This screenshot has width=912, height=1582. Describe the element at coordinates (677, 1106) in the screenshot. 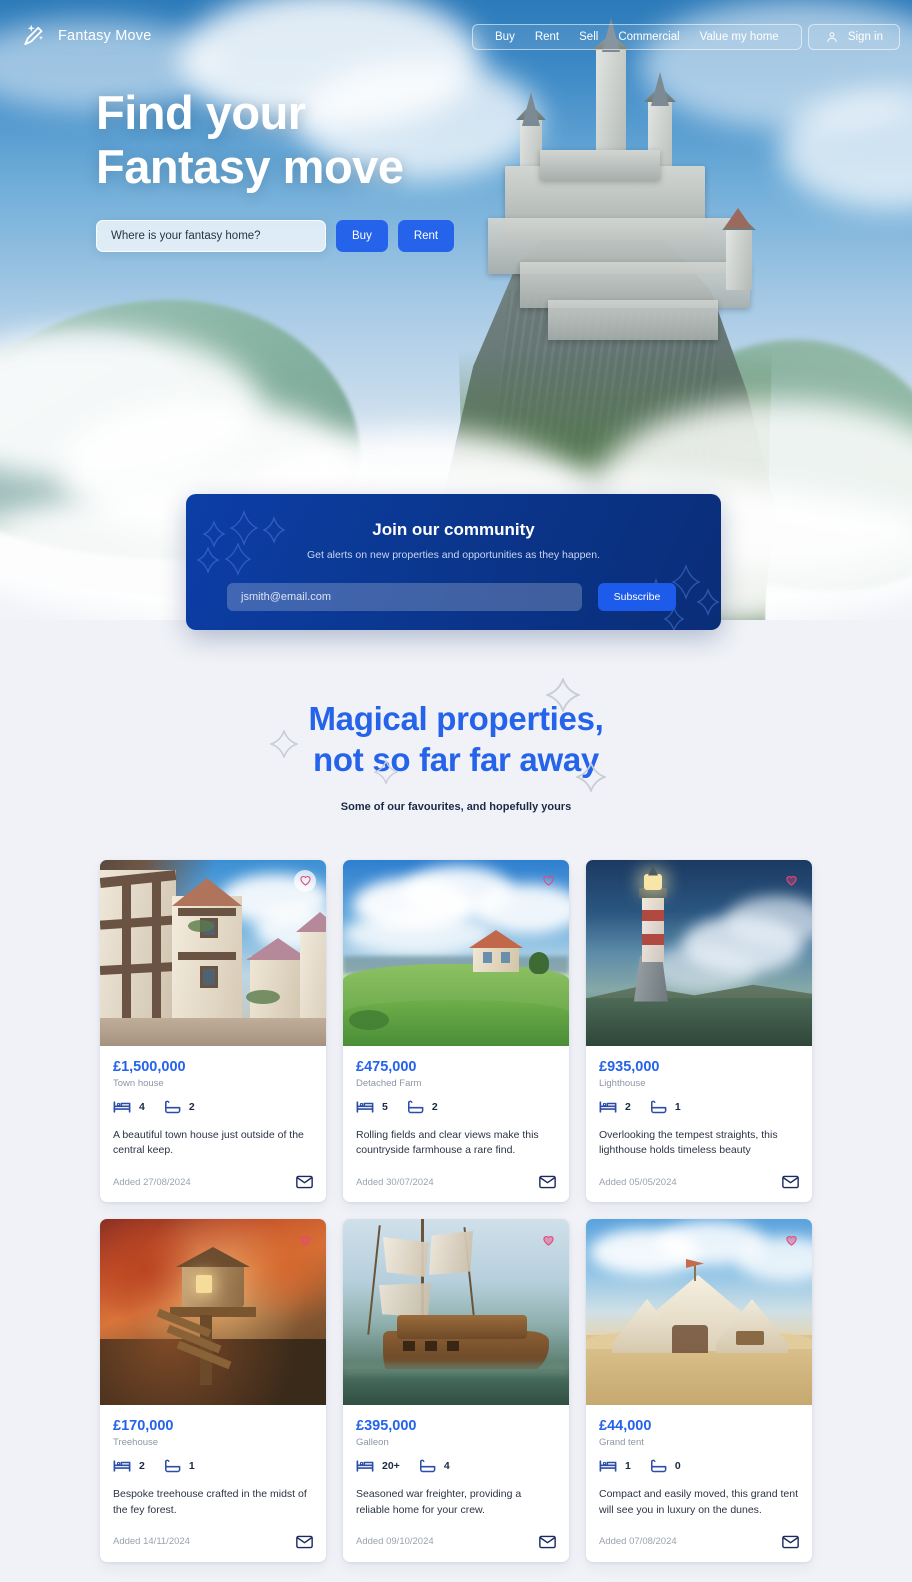

I see `bathrooms-value: 1` at that location.